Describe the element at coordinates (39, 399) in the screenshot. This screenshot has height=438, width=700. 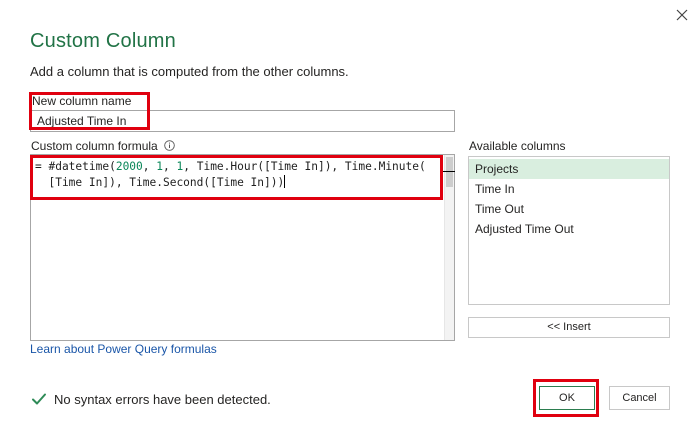
I see `checkmark-icon` at that location.